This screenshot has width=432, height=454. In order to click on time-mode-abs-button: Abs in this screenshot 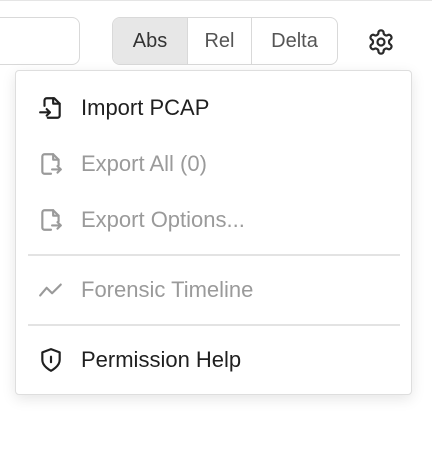, I will do `click(150, 41)`.